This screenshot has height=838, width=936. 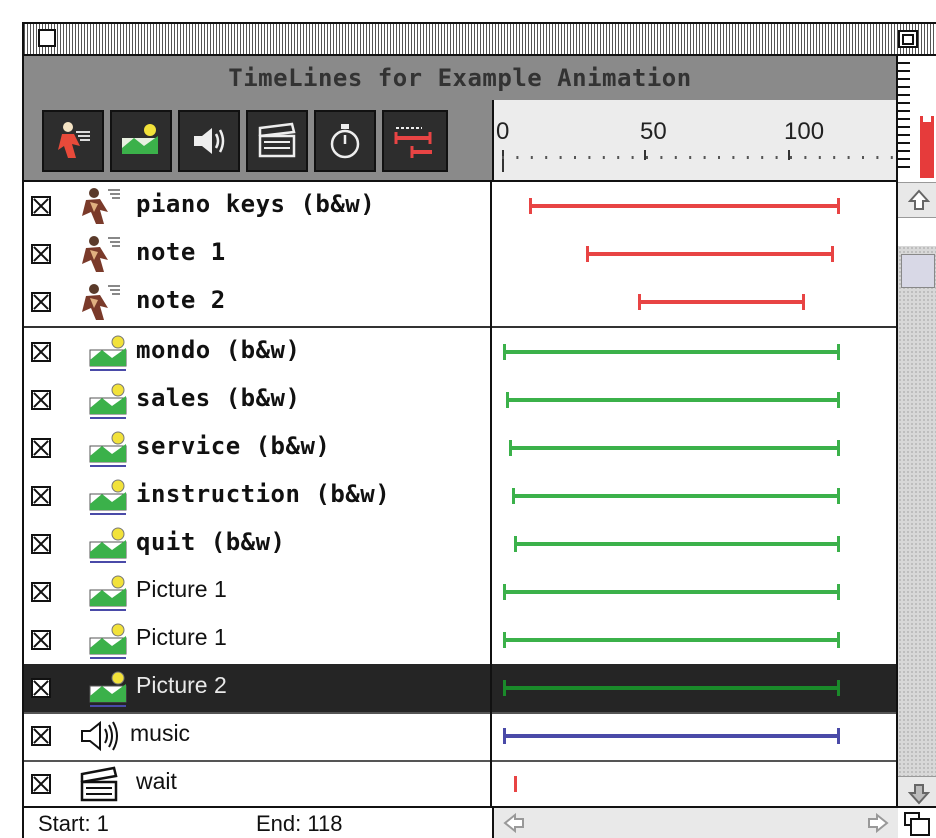 What do you see at coordinates (917, 200) in the screenshot?
I see `scroll-up-button` at bounding box center [917, 200].